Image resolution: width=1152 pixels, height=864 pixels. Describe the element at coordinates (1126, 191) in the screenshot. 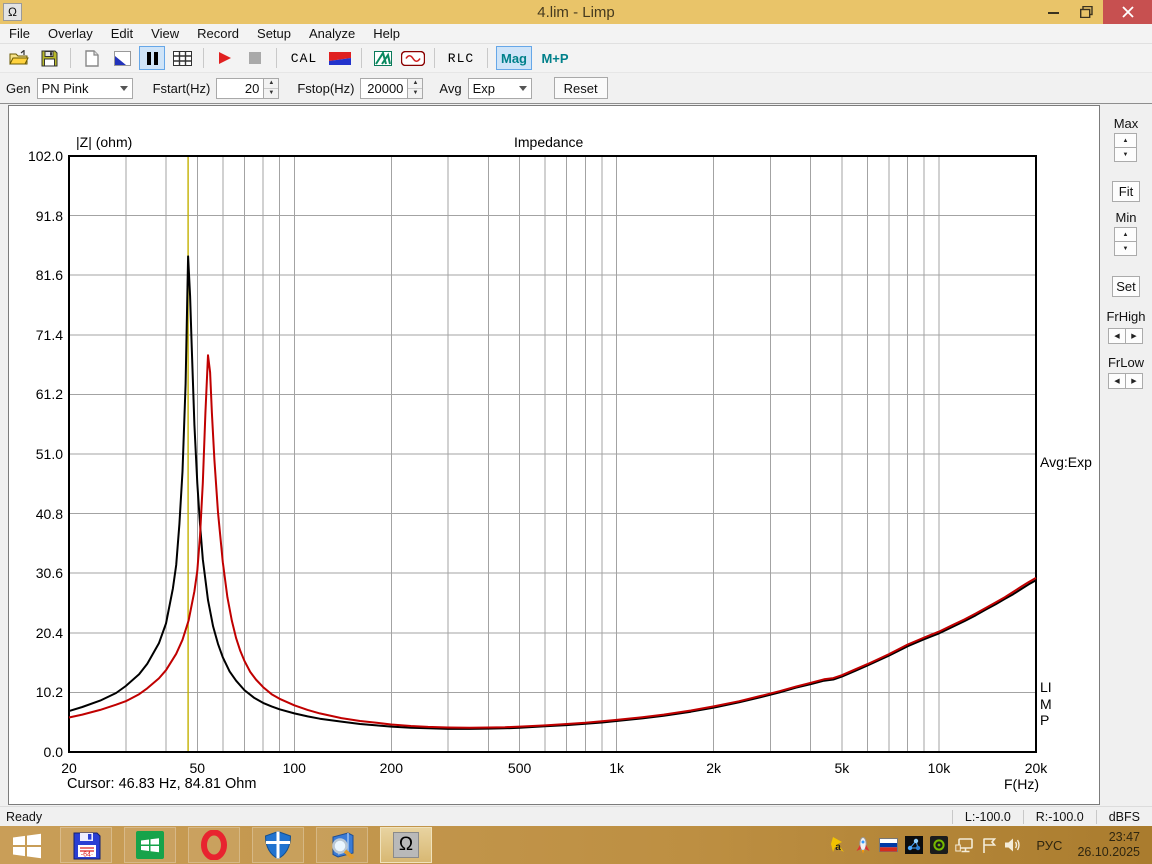

I see `fit-button: Fit` at that location.